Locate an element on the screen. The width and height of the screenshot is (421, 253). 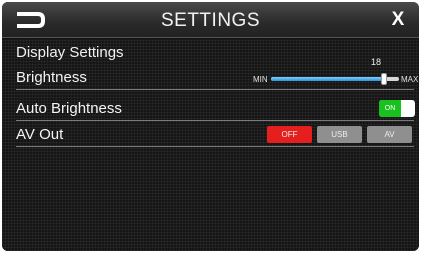
slider-thumb is located at coordinates (383, 79).